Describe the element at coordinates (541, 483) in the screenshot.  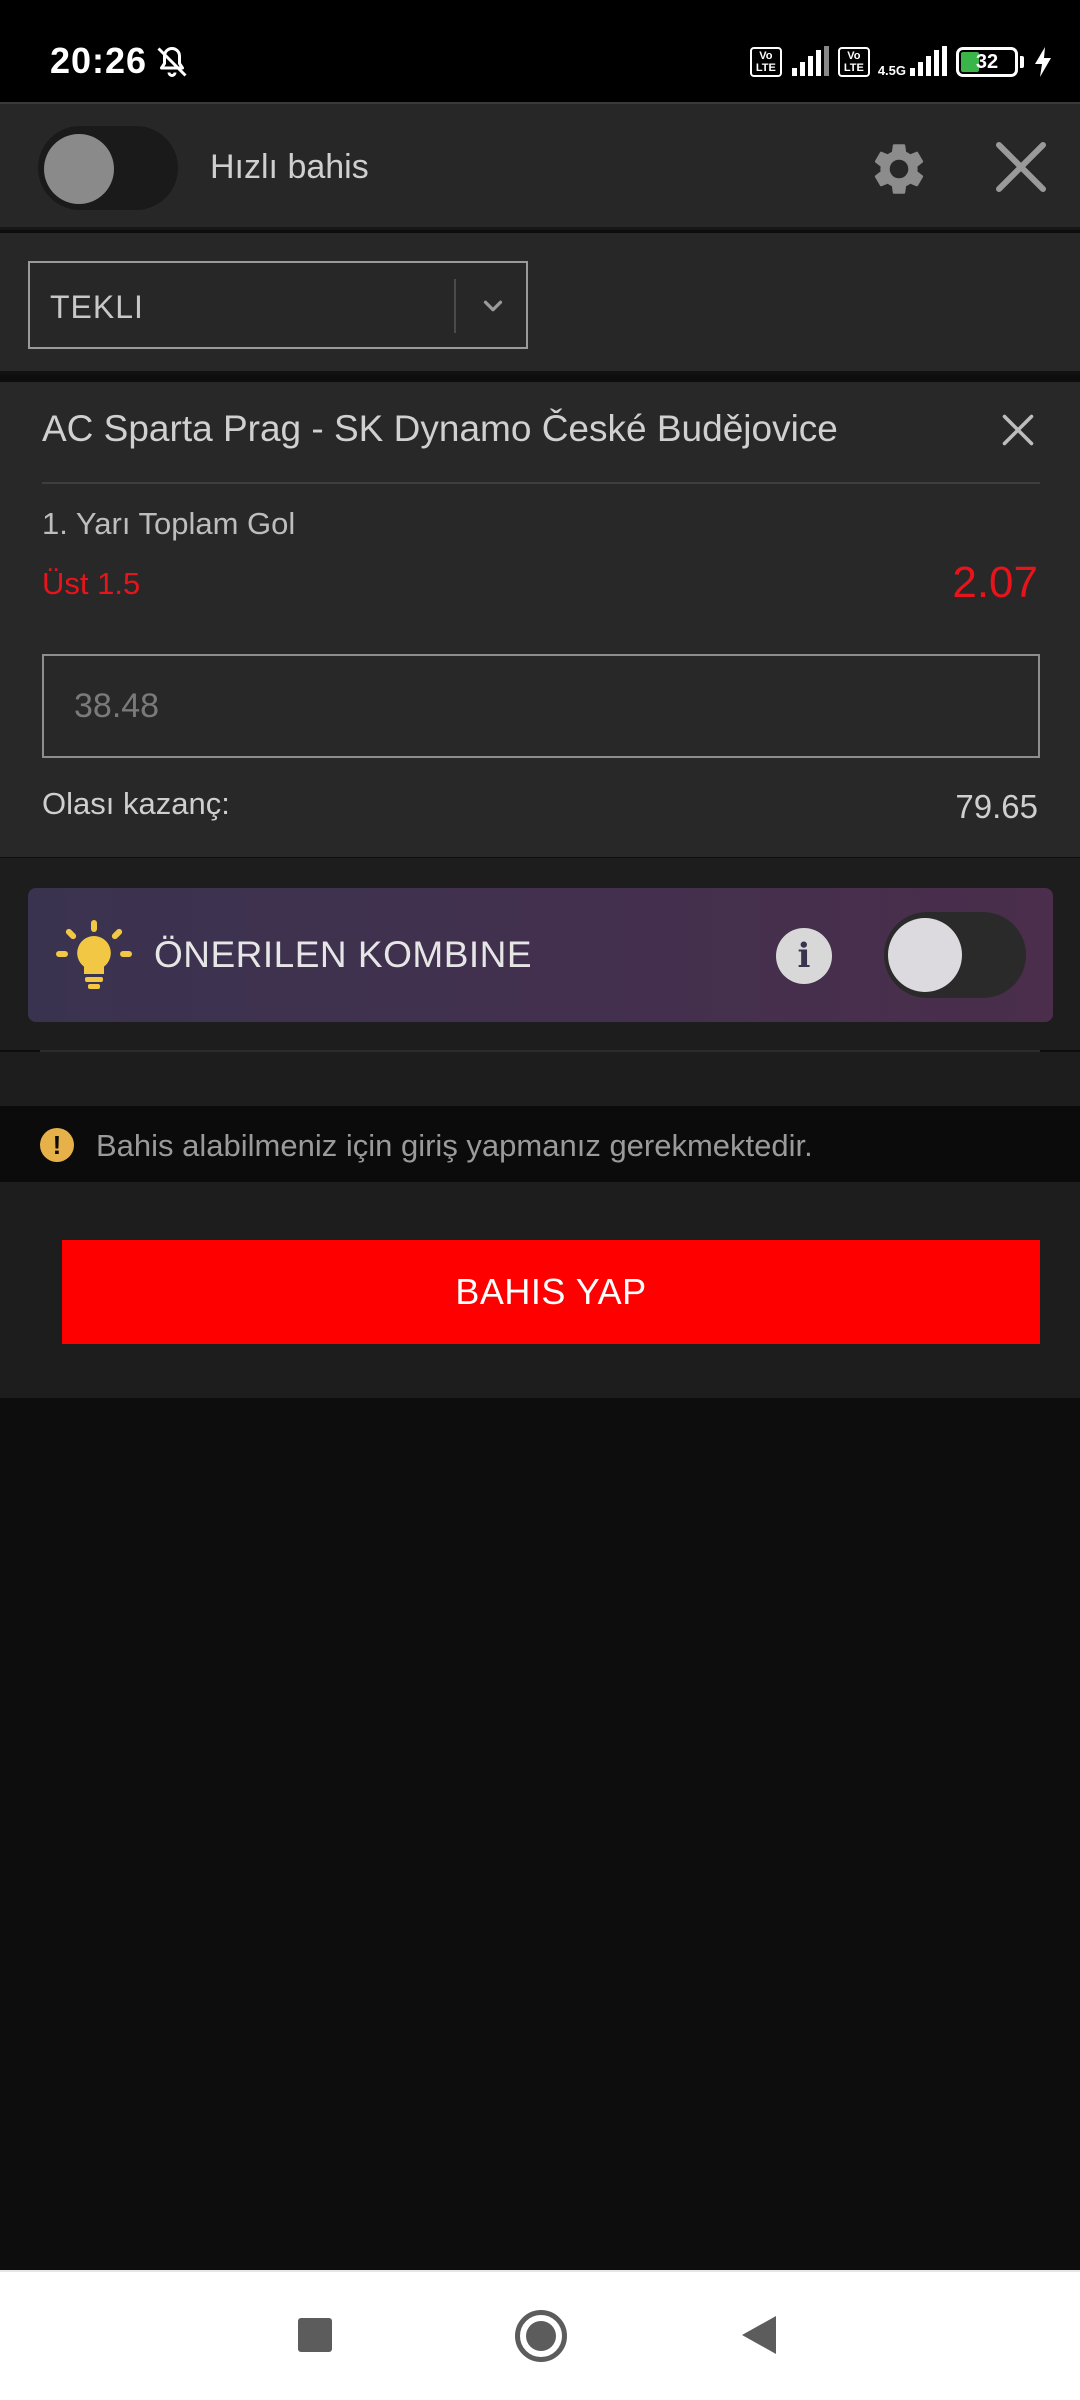
I see `divider` at that location.